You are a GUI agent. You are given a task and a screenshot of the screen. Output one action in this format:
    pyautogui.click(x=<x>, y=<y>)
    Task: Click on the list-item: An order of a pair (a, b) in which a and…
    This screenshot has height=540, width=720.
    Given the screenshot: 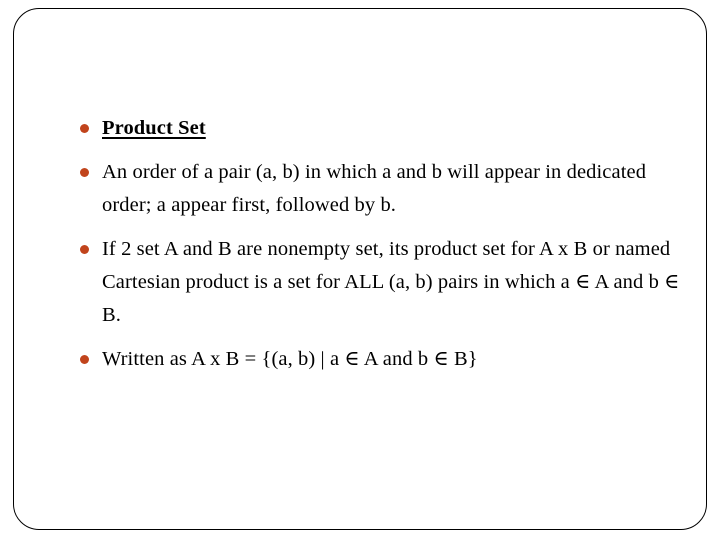 What is the action you would take?
    pyautogui.click(x=384, y=189)
    